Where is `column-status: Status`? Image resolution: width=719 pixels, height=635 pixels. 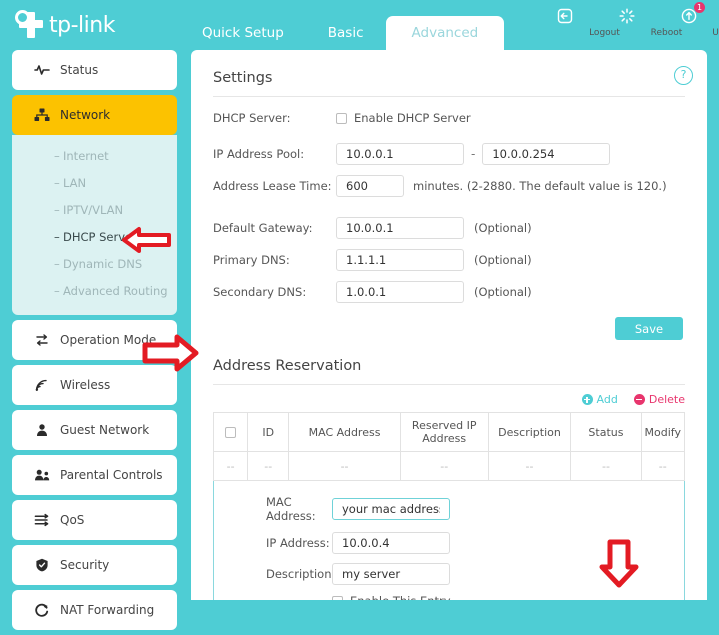
column-status: Status is located at coordinates (606, 432).